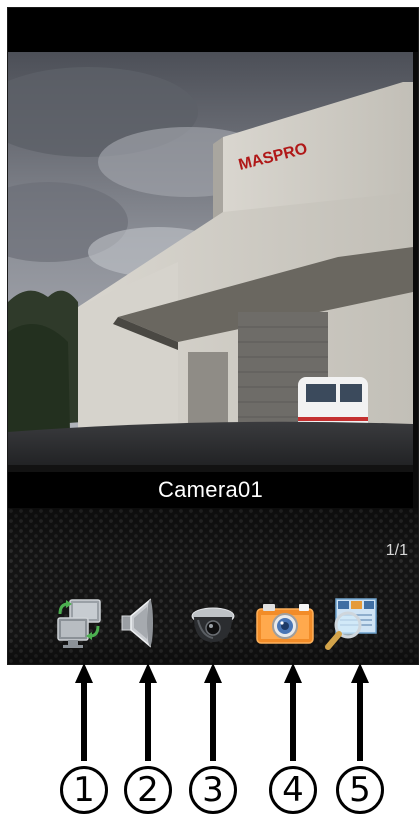  I want to click on page-indicator: 1/1, so click(396, 550).